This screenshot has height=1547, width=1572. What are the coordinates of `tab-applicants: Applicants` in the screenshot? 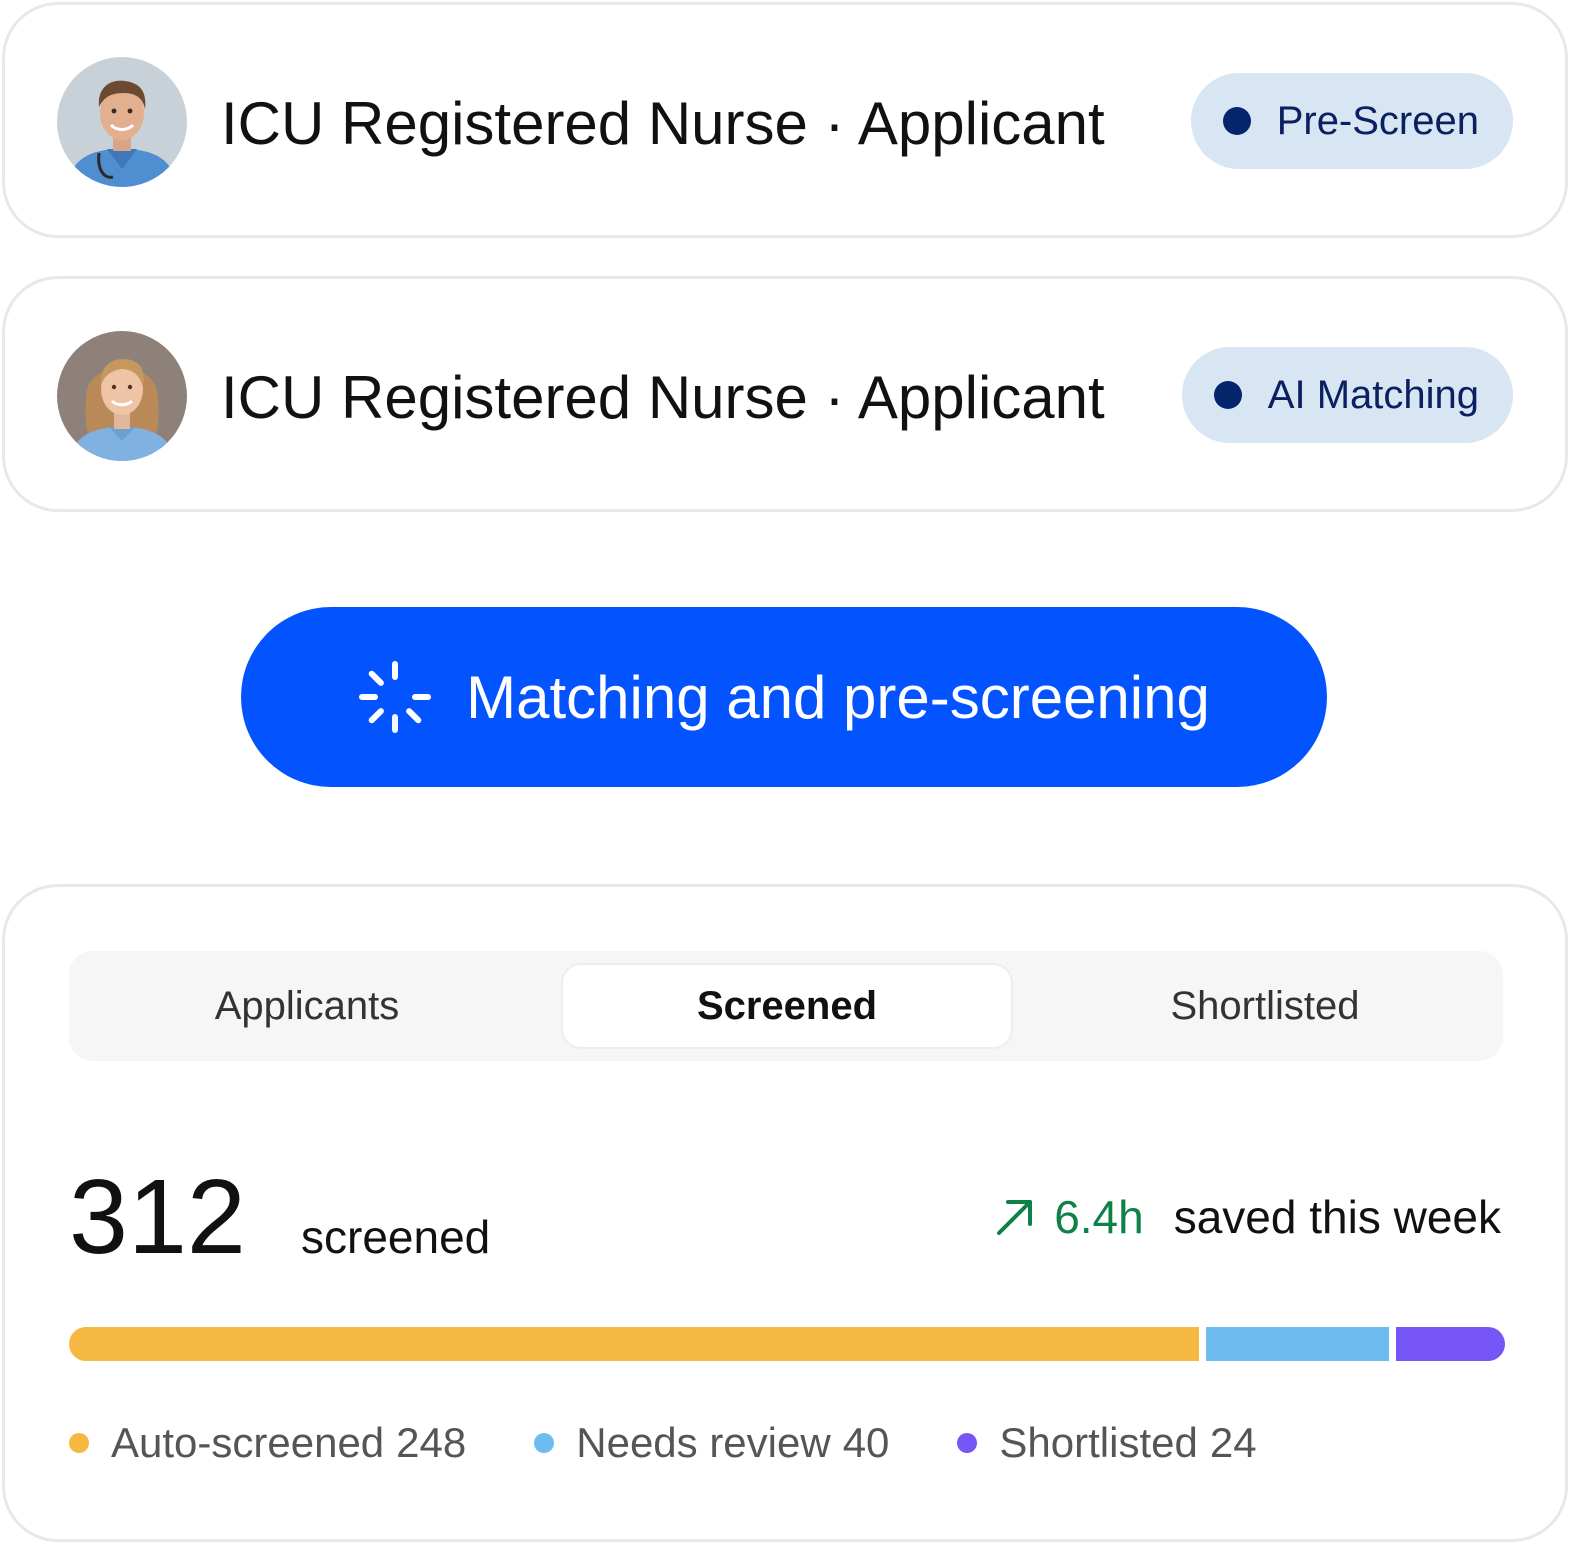 It's located at (307, 1006).